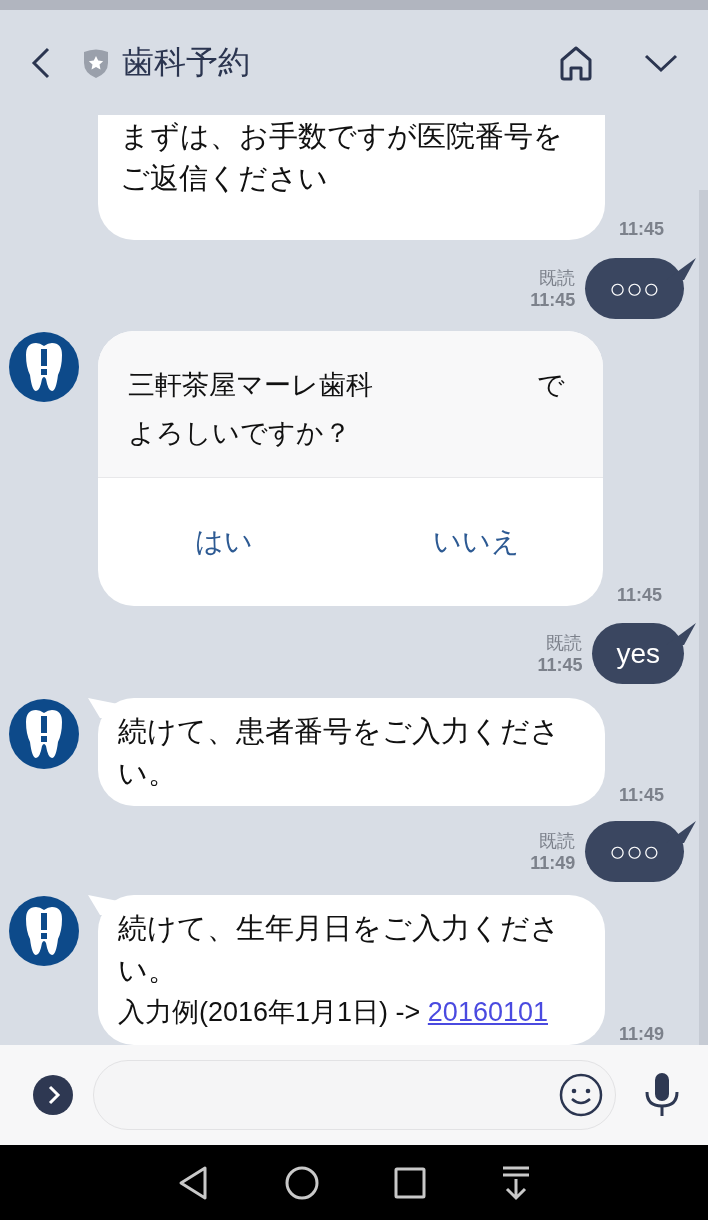  What do you see at coordinates (193, 1182) in the screenshot?
I see `back-icon` at bounding box center [193, 1182].